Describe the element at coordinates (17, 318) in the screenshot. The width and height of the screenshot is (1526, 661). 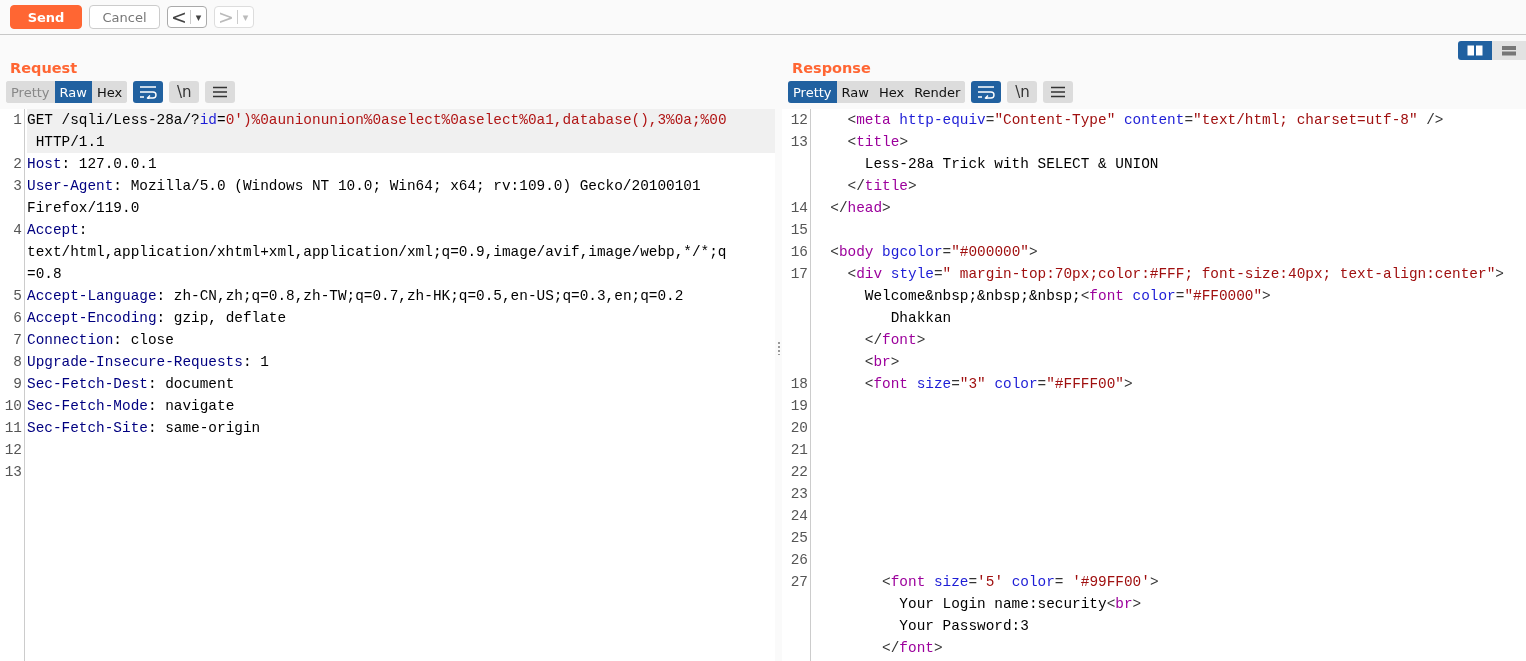
I see `line-number: 6` at that location.